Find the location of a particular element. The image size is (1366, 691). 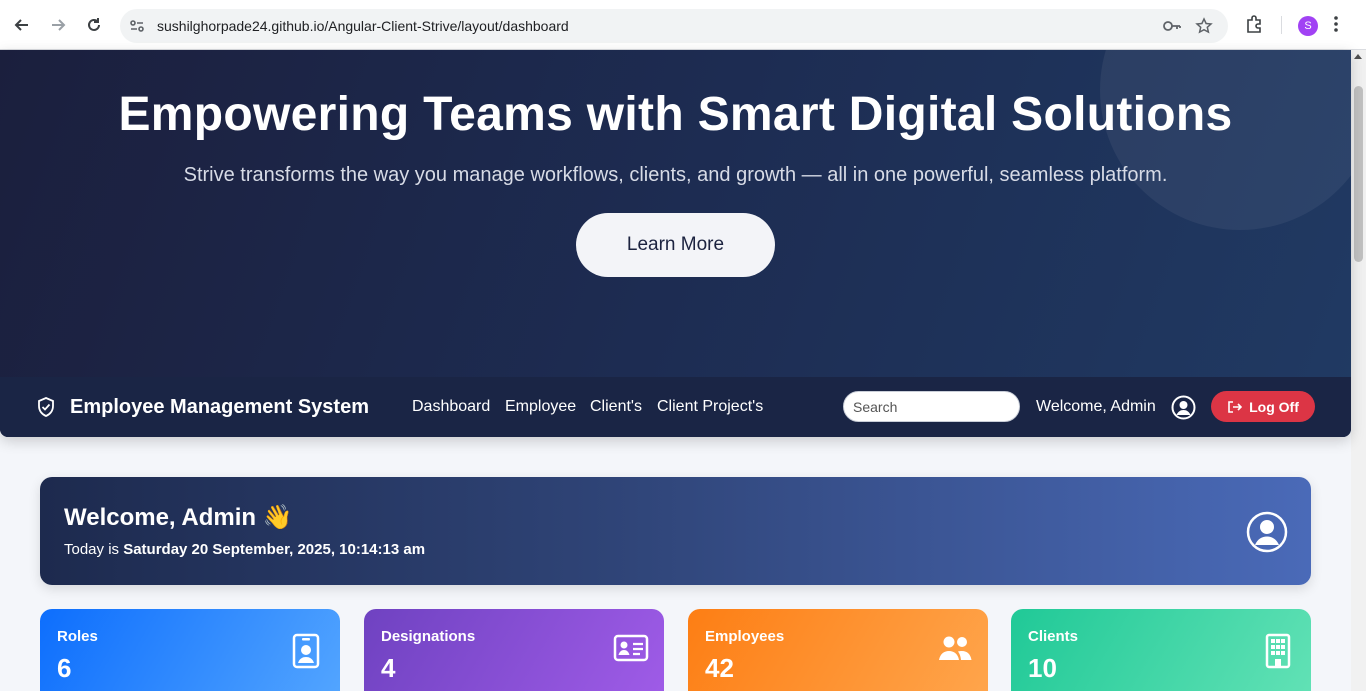

password-key-icon is located at coordinates (1171, 26).